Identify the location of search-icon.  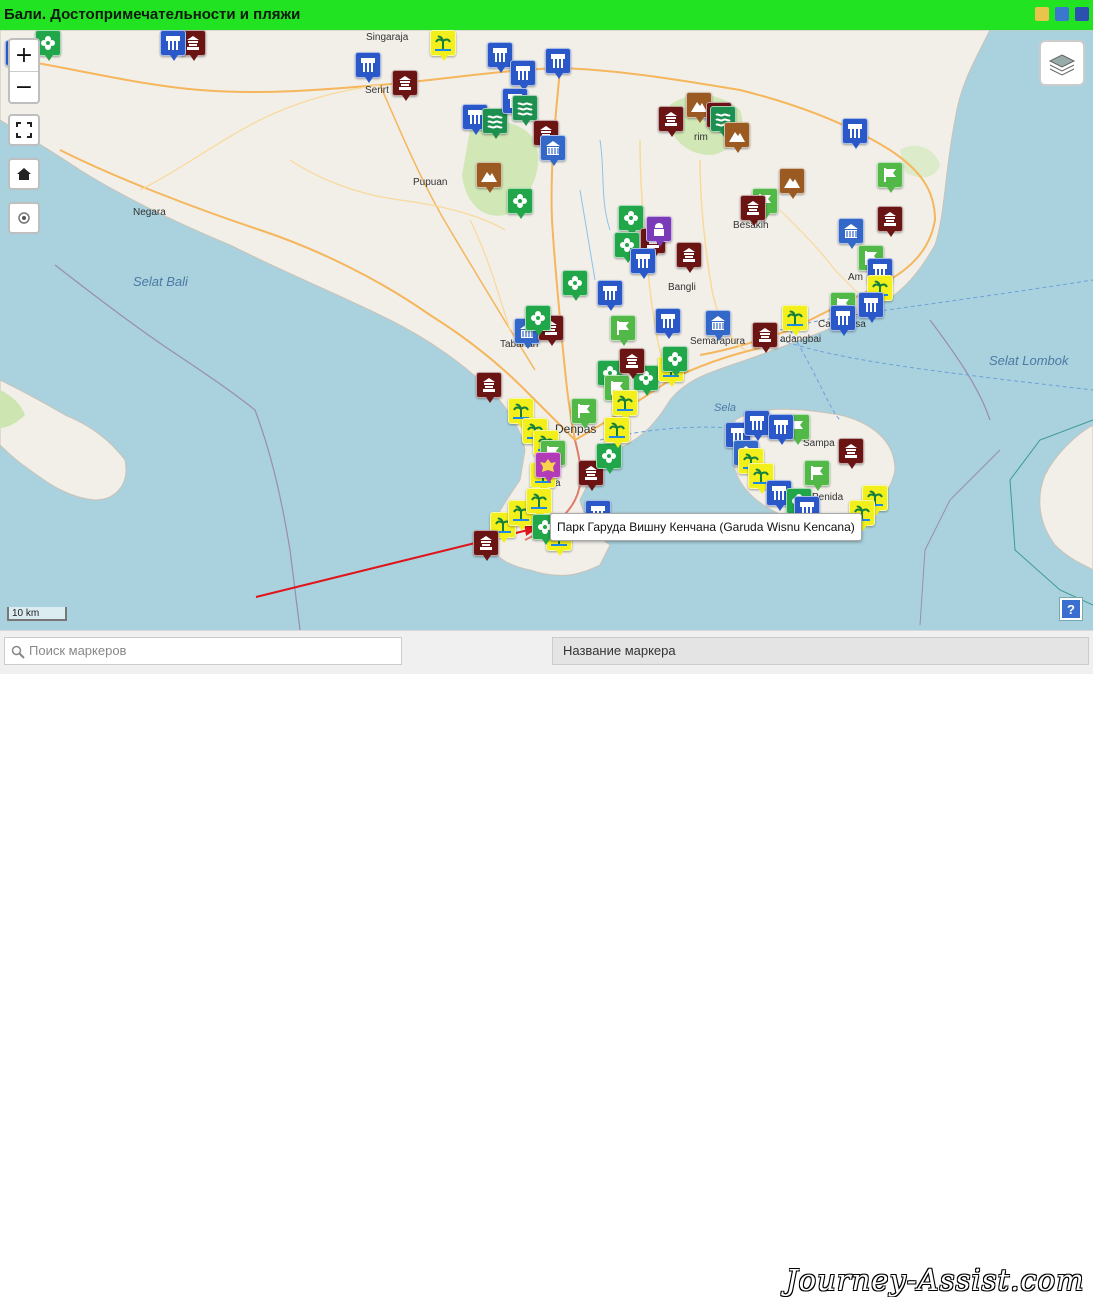
(18, 652).